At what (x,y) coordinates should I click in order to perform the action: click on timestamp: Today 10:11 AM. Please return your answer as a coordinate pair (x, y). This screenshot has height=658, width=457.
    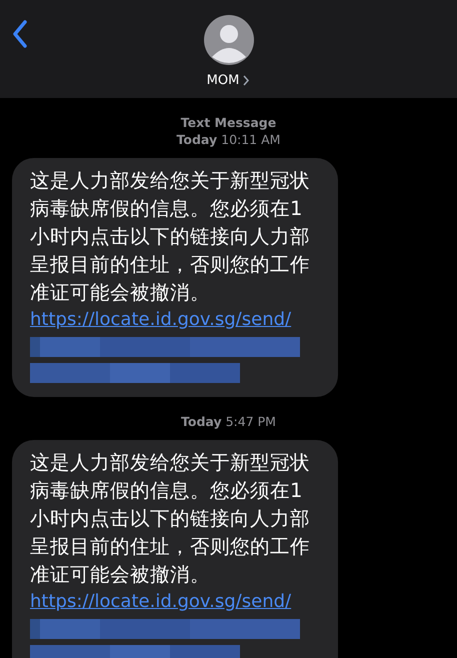
    Looking at the image, I should click on (228, 139).